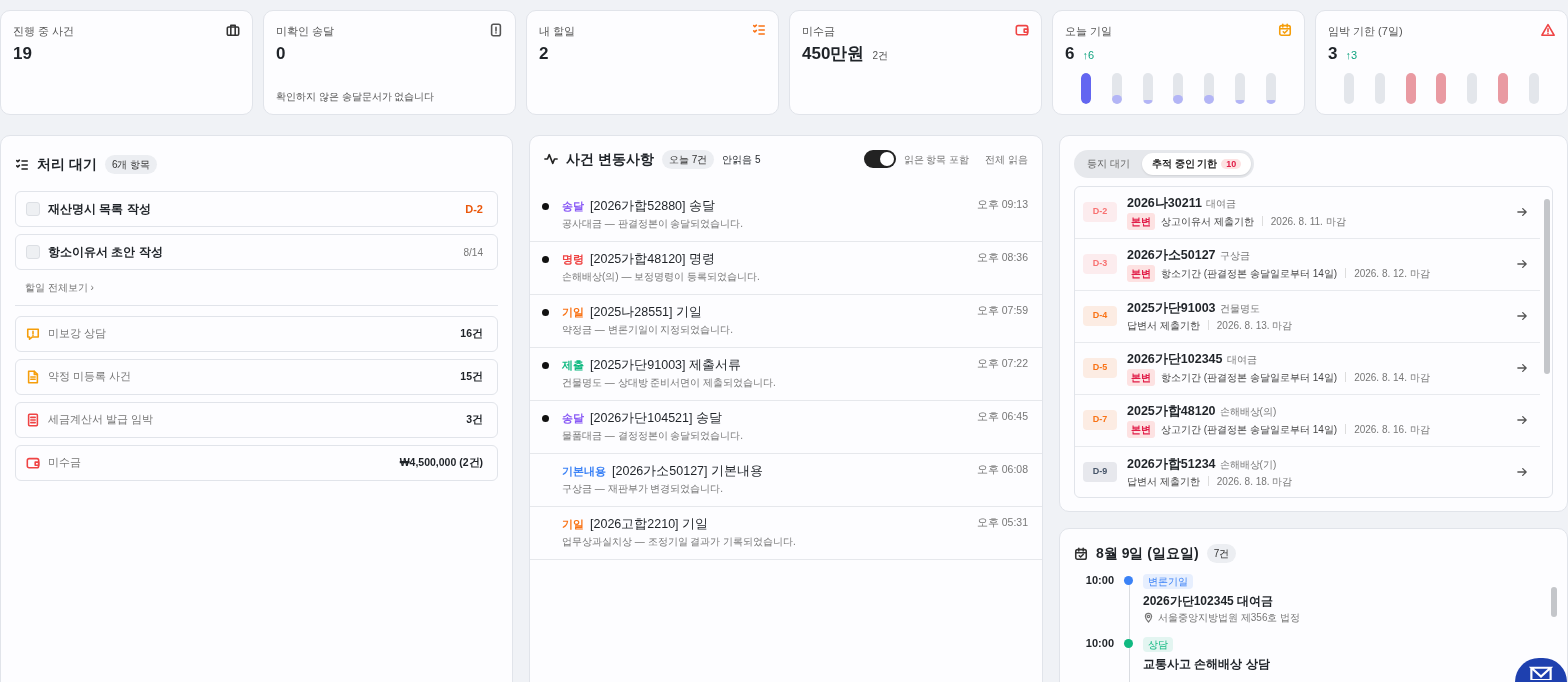 This screenshot has width=1568, height=682. Describe the element at coordinates (1254, 481) in the screenshot. I see `deadline-date: 2026. 8. 18. 마감` at that location.